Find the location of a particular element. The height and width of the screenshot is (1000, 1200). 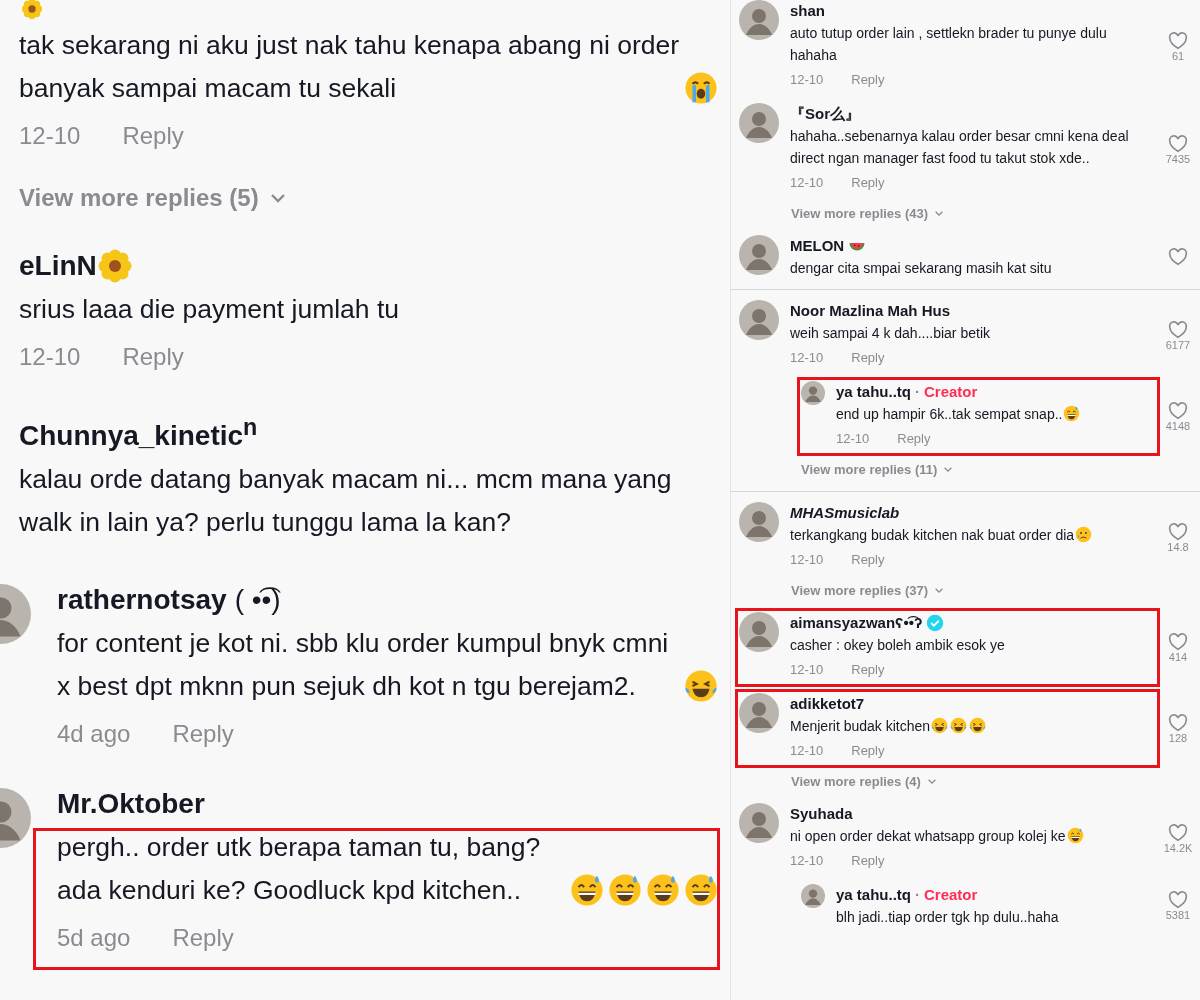

view-more-replies: View more replies (4) is located at coordinates (864, 781).